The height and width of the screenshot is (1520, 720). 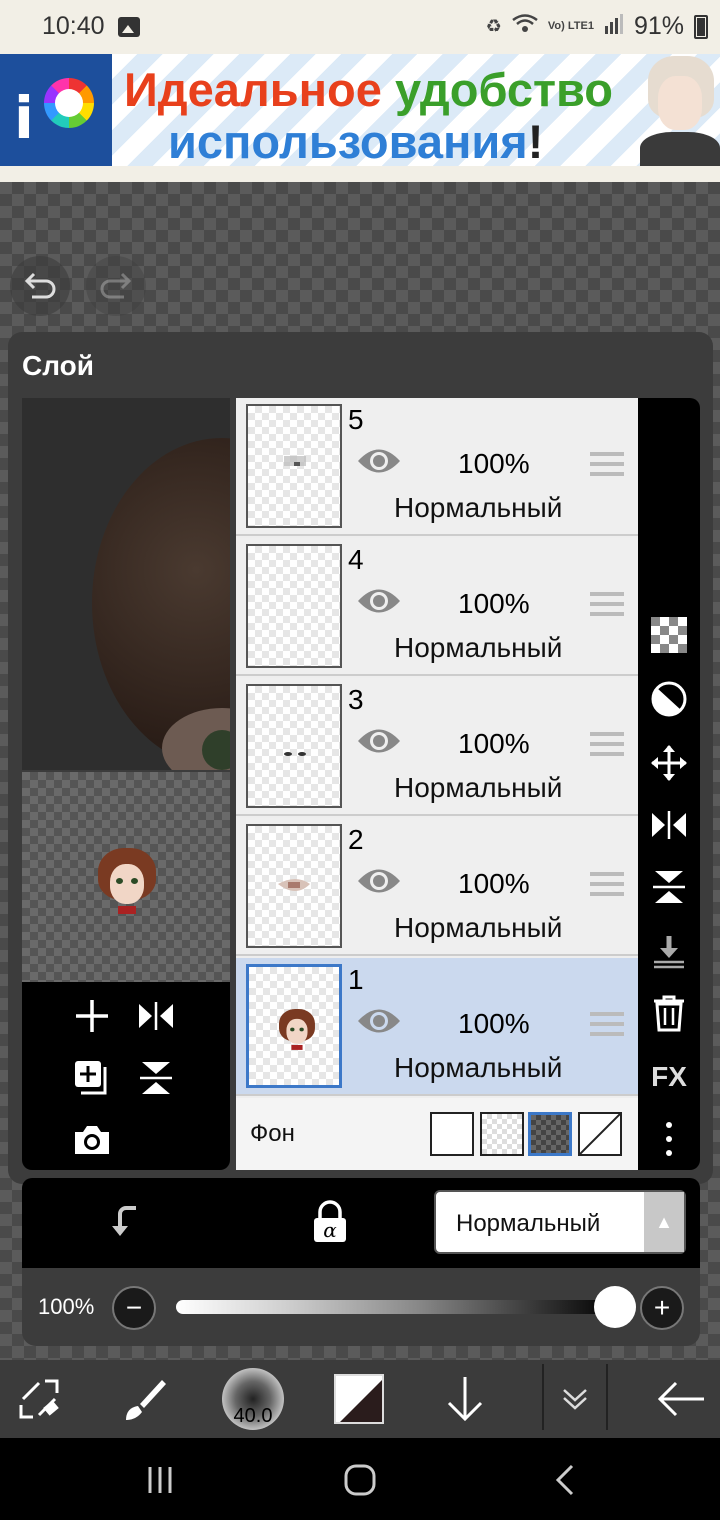 I want to click on transform-tool-button, so click(x=39, y=1399).